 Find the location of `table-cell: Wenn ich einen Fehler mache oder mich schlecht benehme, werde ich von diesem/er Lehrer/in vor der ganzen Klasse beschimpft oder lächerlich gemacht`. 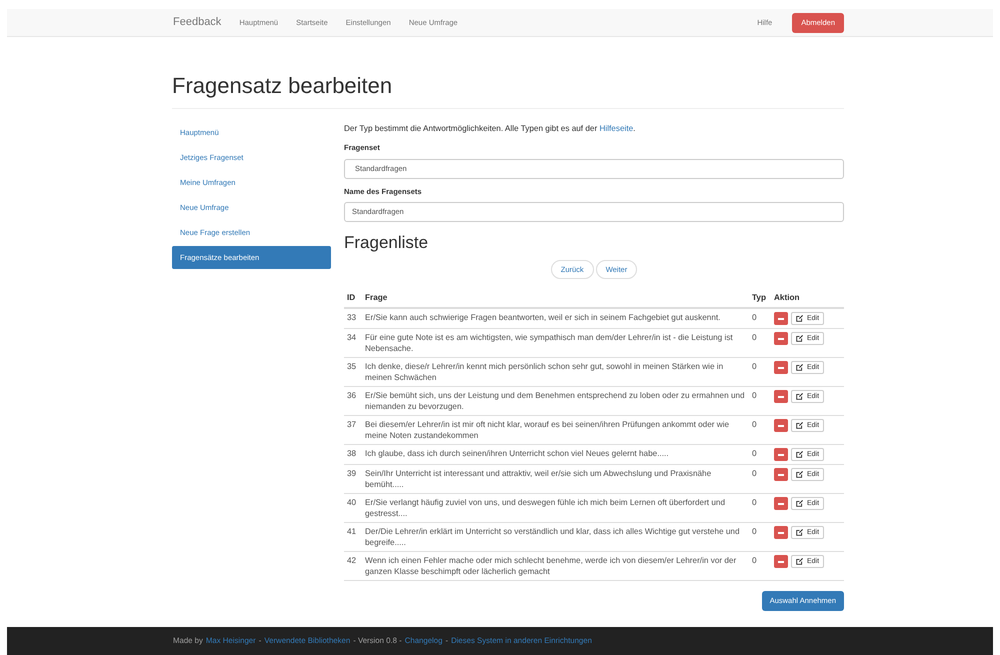

table-cell: Wenn ich einen Fehler mache oder mich schlecht benehme, werde ich von diesem/er Lehrer/in vor der ganzen Klasse beschimpft oder lächerlich gemacht is located at coordinates (550, 566).